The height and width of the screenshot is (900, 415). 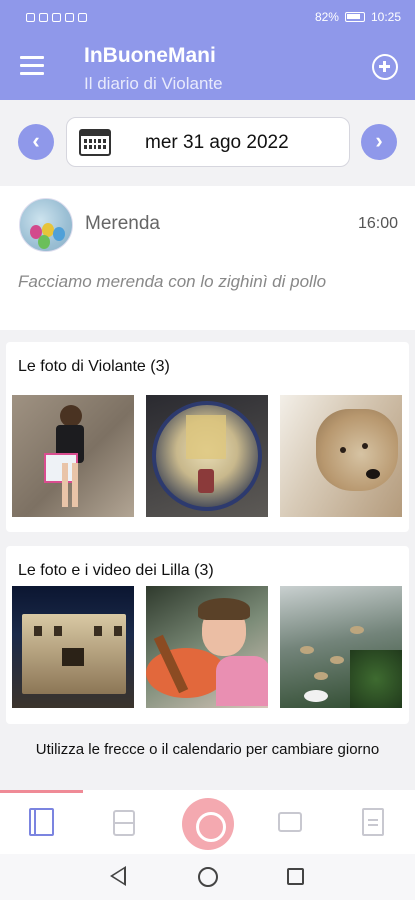 What do you see at coordinates (326, 17) in the screenshot?
I see `battery-percent: 82%` at bounding box center [326, 17].